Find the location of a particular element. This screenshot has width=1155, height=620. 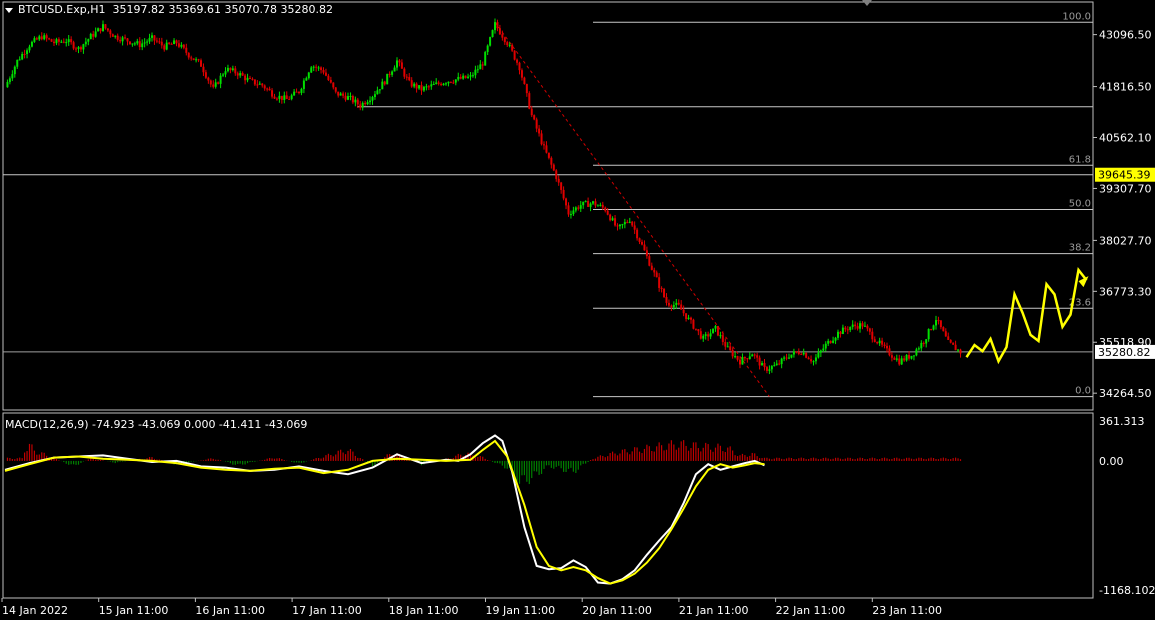

triangle-down-icon is located at coordinates (9, 10).